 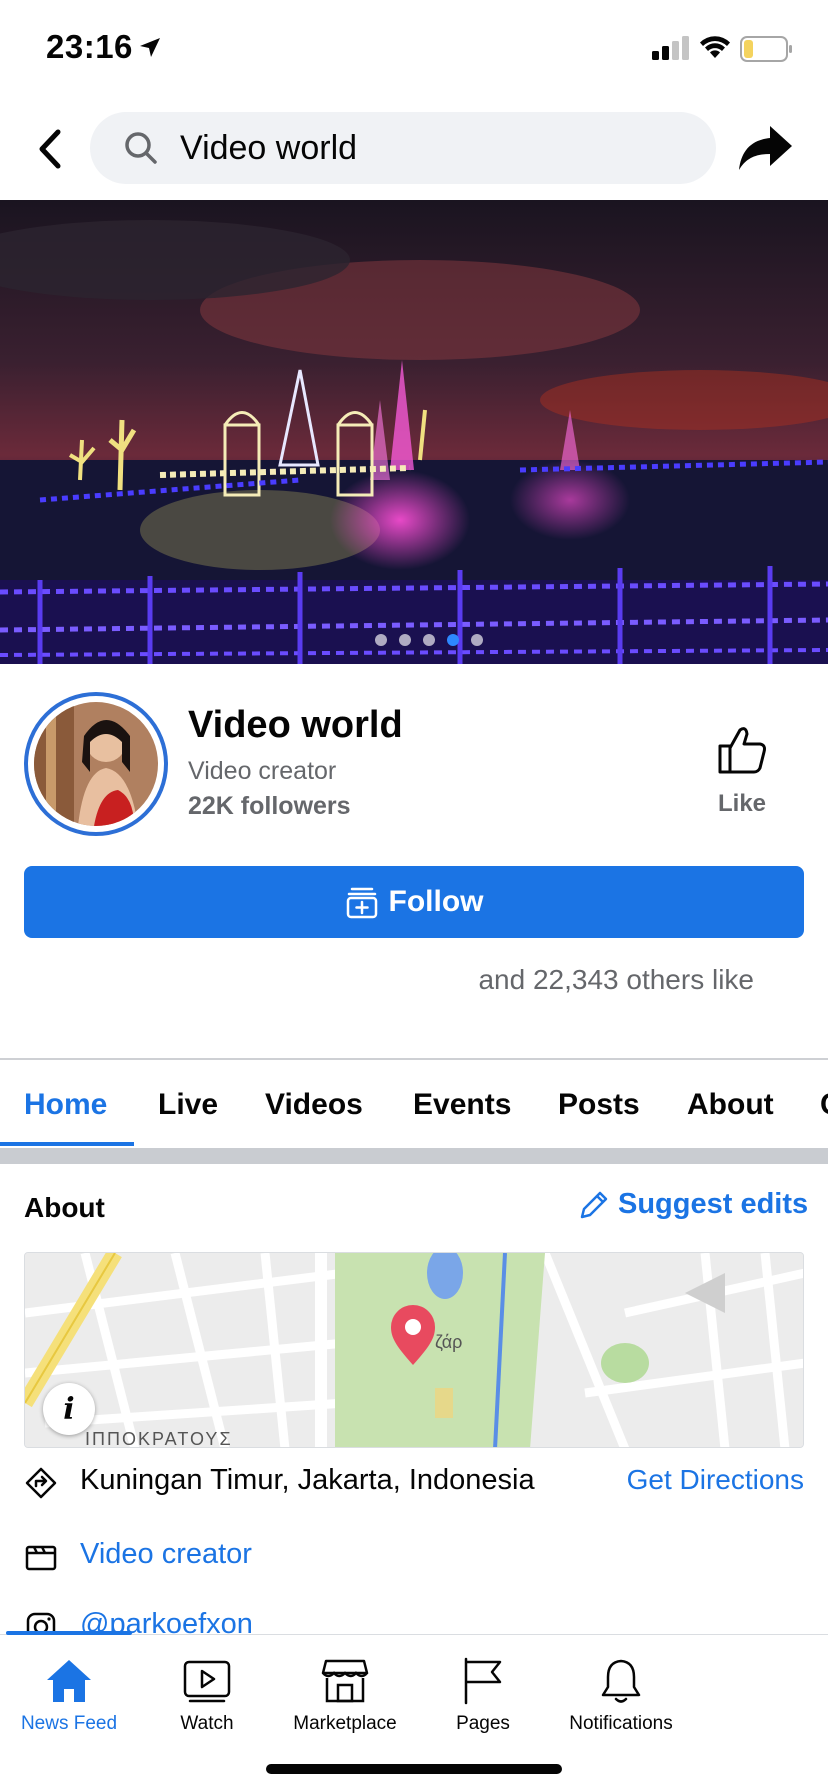 What do you see at coordinates (89, 46) in the screenshot?
I see `status-time: 23:16` at bounding box center [89, 46].